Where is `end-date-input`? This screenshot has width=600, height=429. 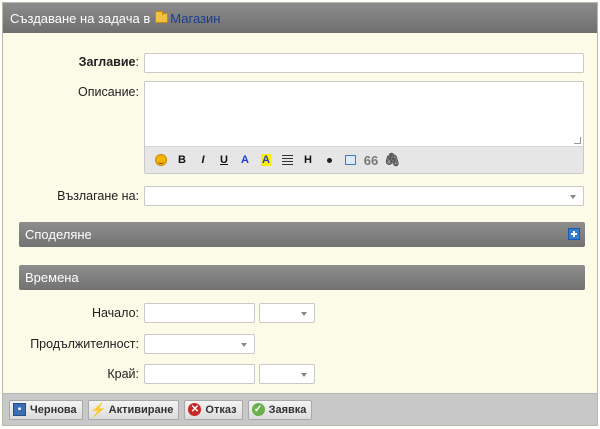 end-date-input is located at coordinates (199, 374).